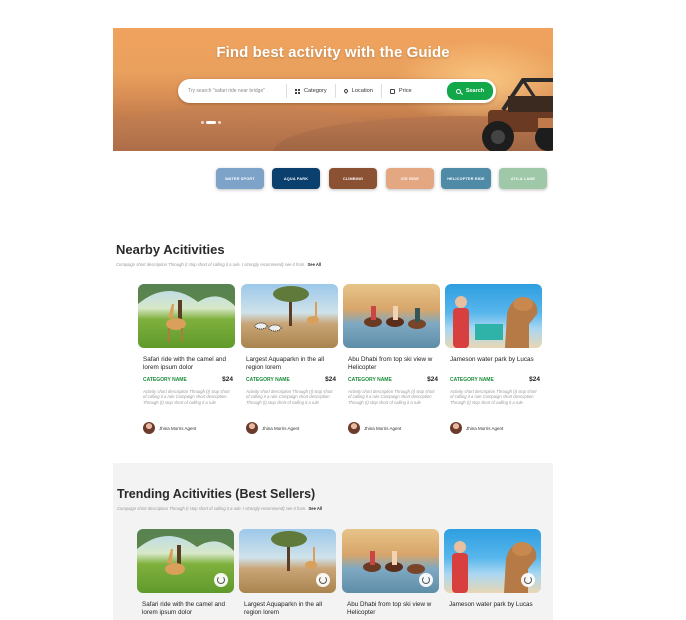 This screenshot has height=620, width=686. I want to click on category-grid-icon, so click(297, 91).